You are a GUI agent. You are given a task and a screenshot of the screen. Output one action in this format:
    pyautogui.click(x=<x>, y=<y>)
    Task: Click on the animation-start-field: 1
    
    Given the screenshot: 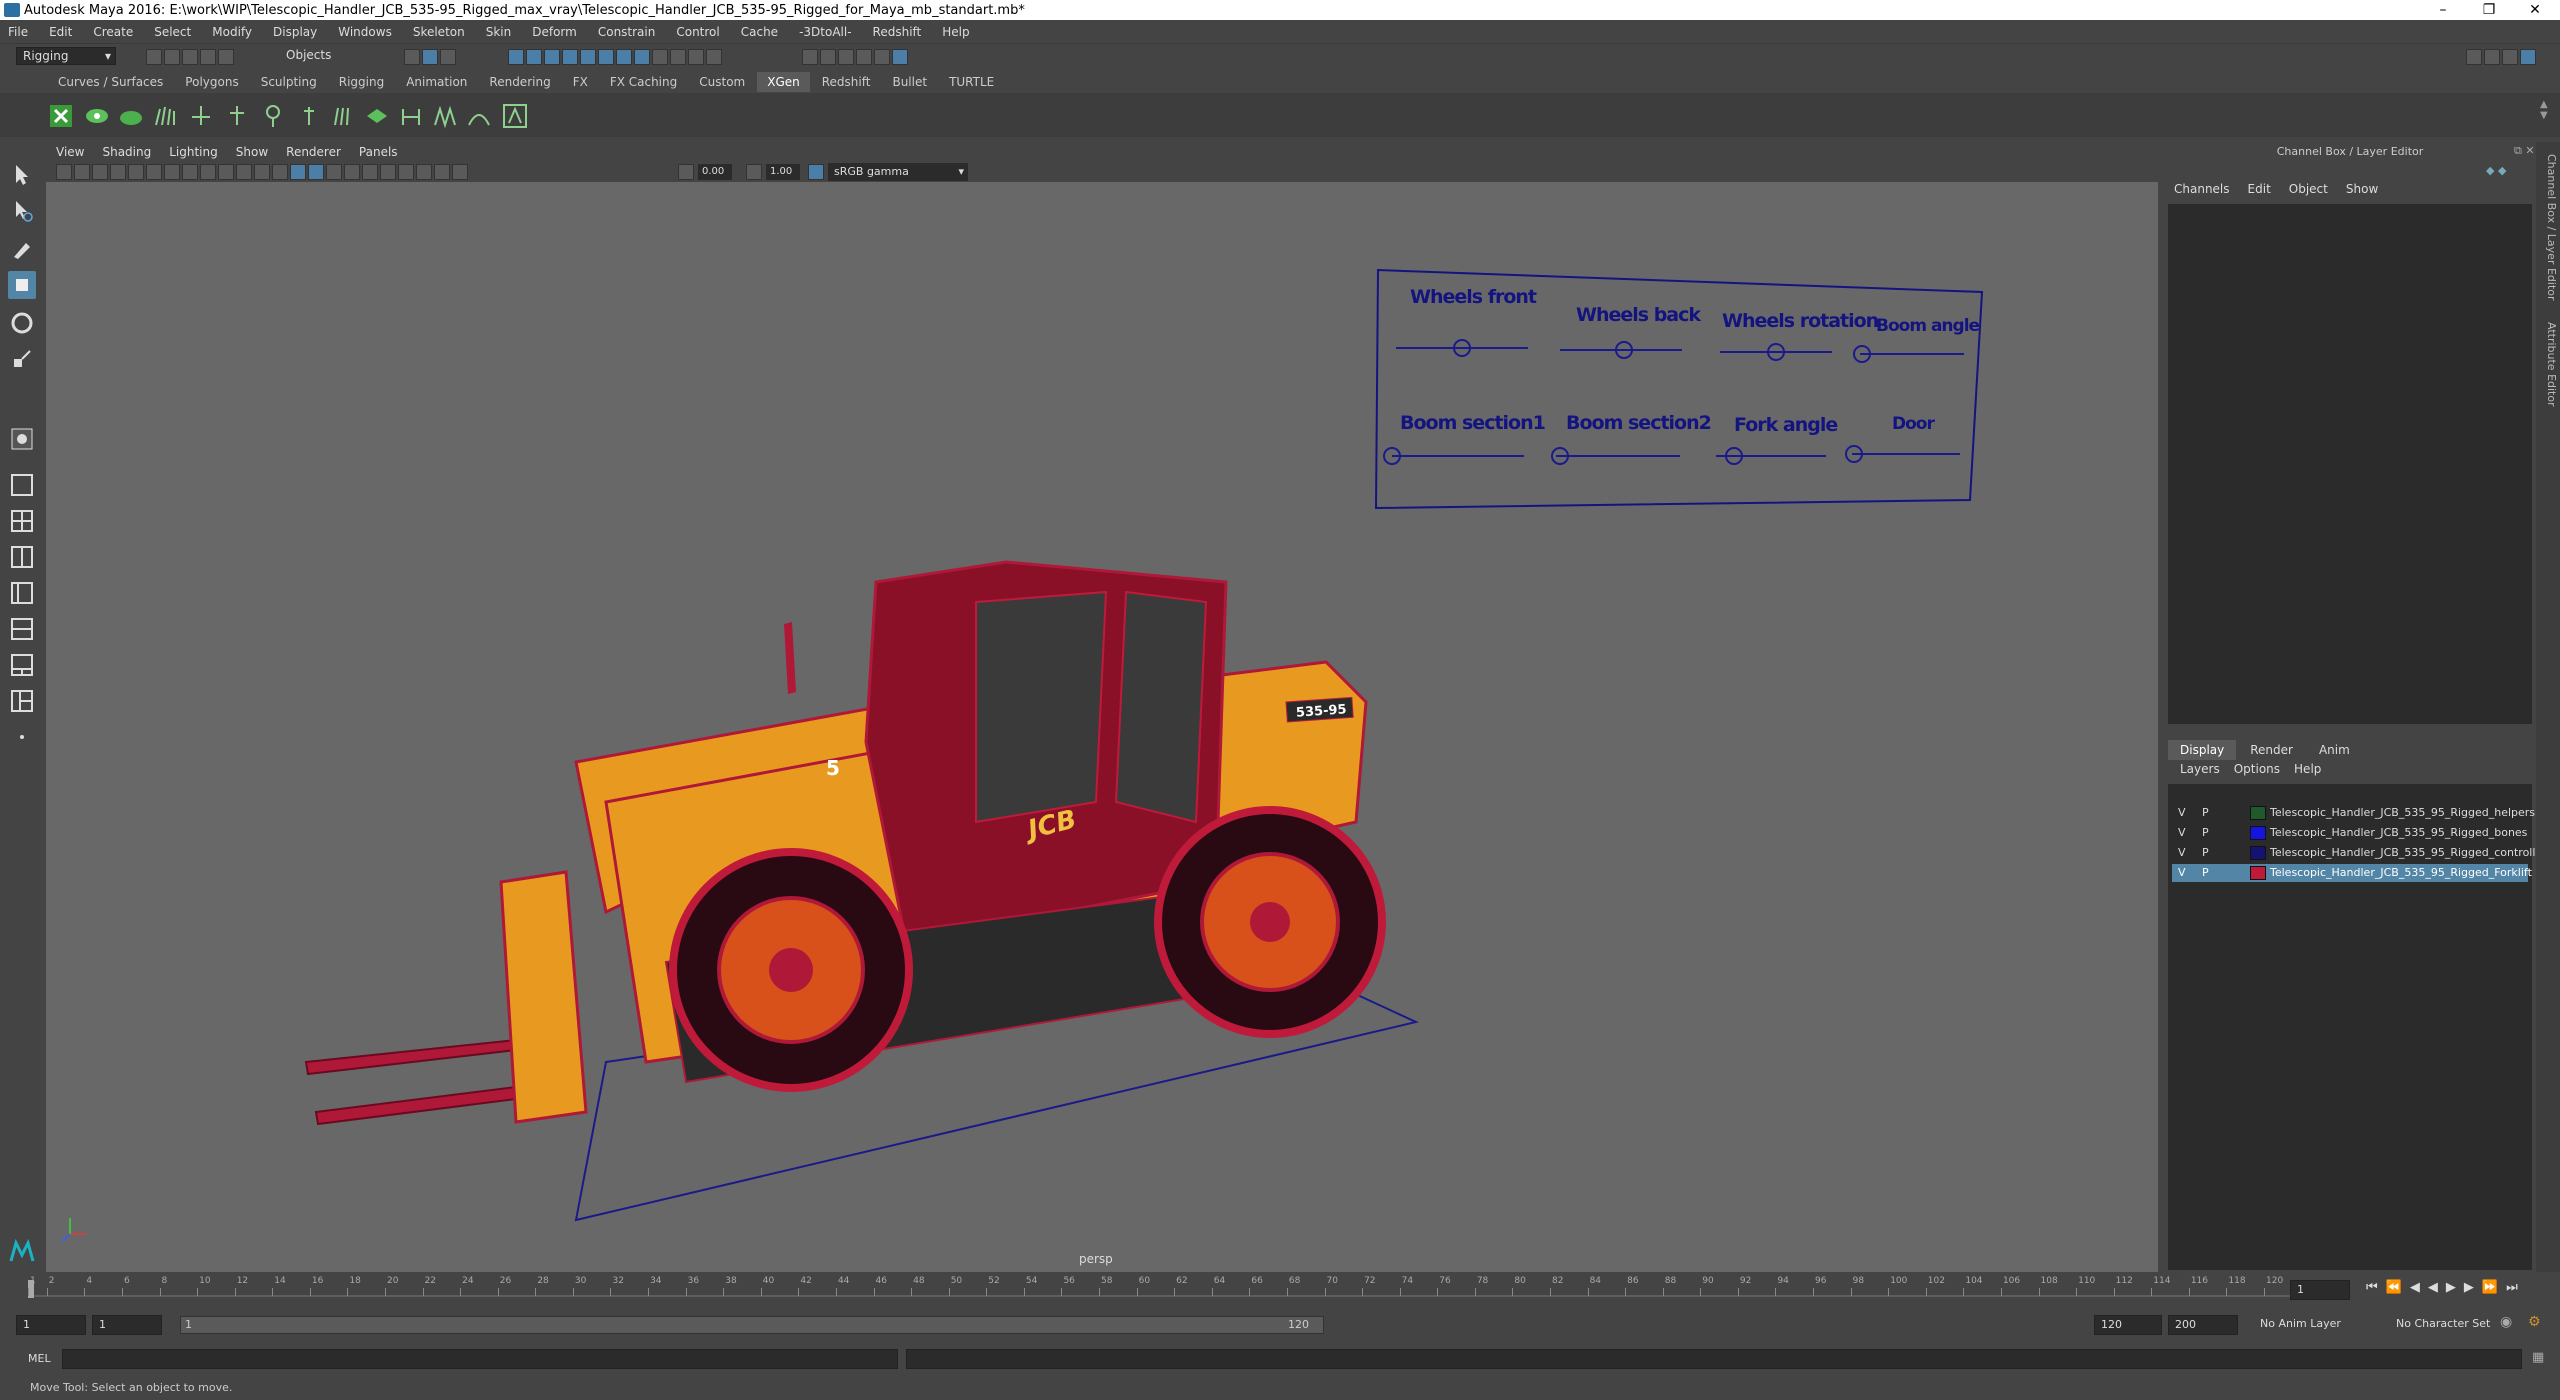 What is the action you would take?
    pyautogui.click(x=51, y=1325)
    